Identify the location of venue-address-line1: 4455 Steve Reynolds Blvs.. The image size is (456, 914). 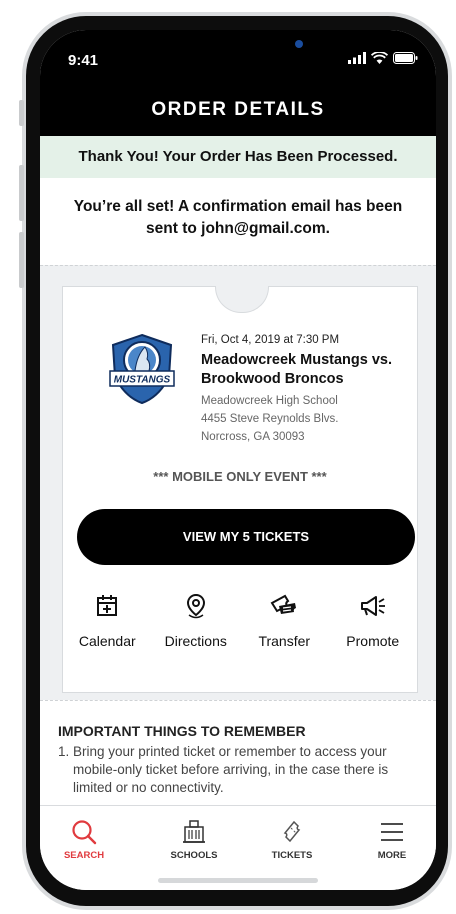
(270, 419).